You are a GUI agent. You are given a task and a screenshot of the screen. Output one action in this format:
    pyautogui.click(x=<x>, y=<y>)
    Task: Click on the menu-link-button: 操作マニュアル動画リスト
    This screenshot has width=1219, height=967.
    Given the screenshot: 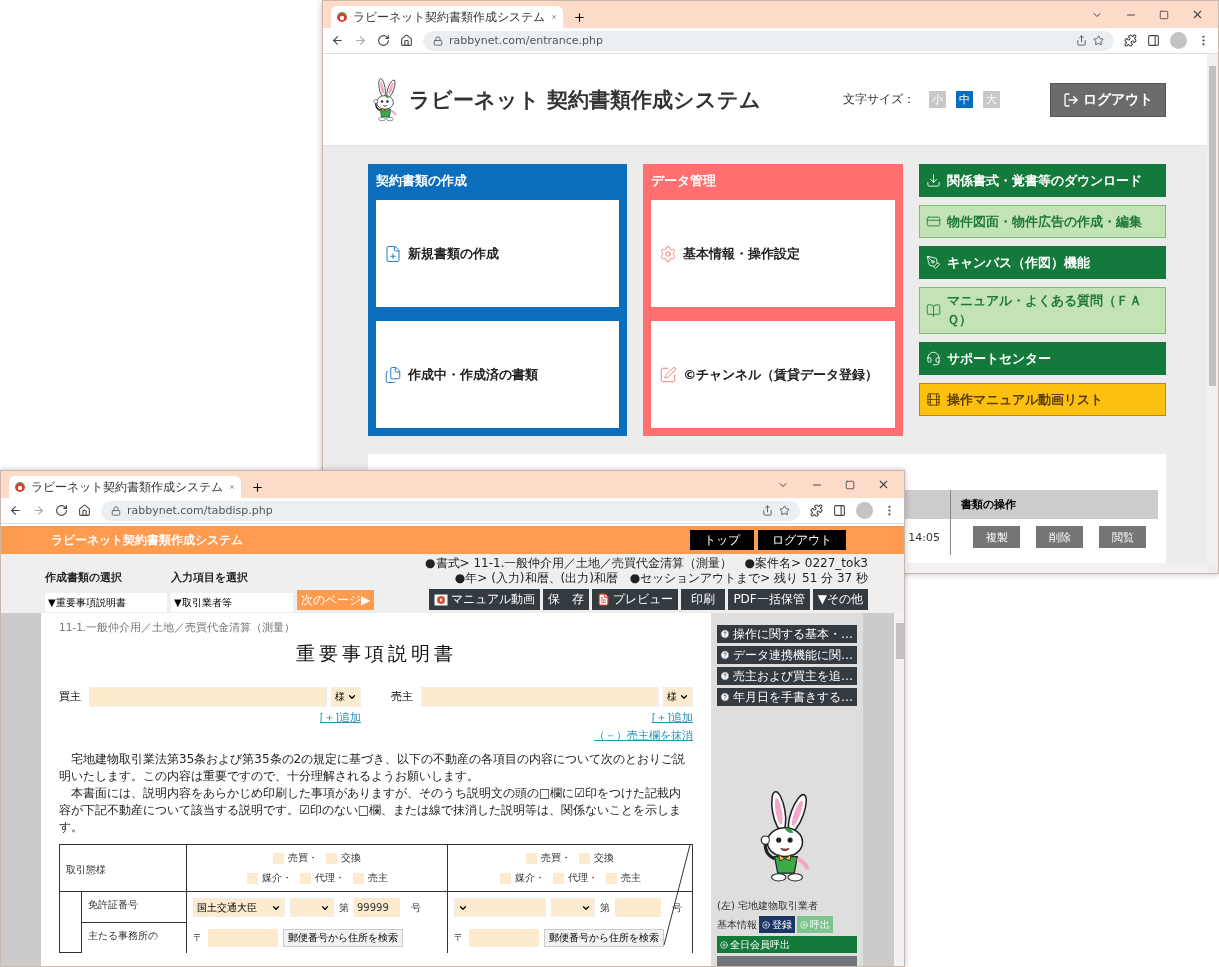 What is the action you would take?
    pyautogui.click(x=1042, y=399)
    